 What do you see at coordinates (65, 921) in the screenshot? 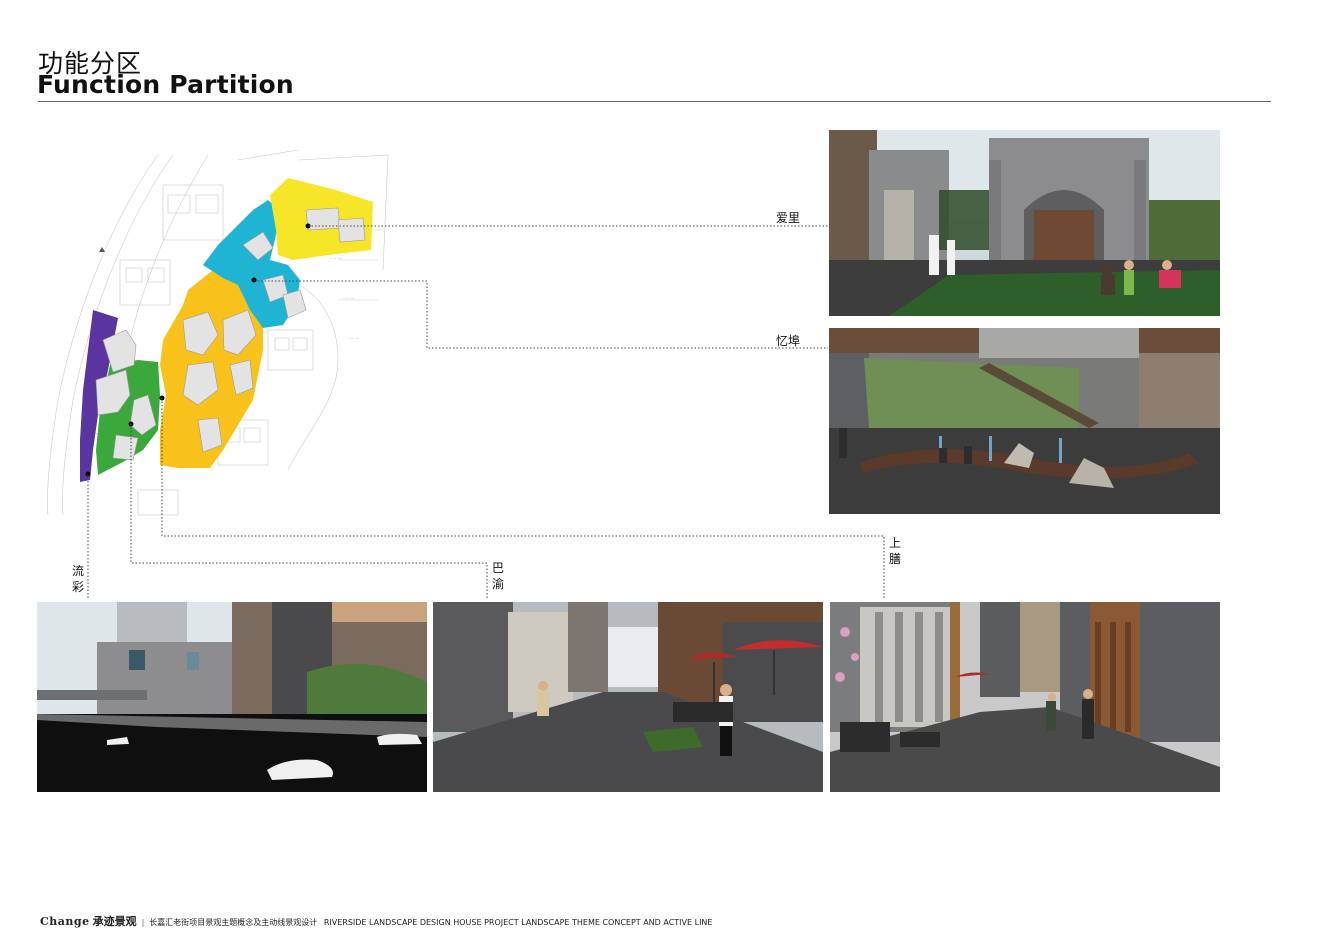
I see `brand-logo: Change` at bounding box center [65, 921].